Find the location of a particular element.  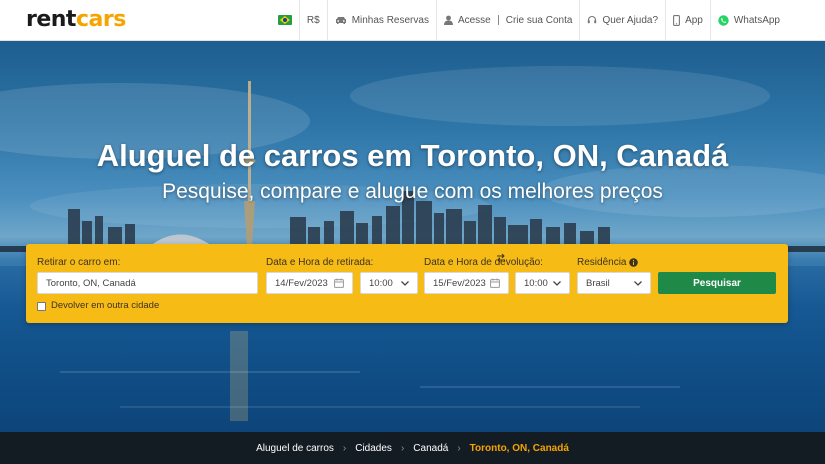

pickup-date-input: 14/Fev/2023 is located at coordinates (309, 283).